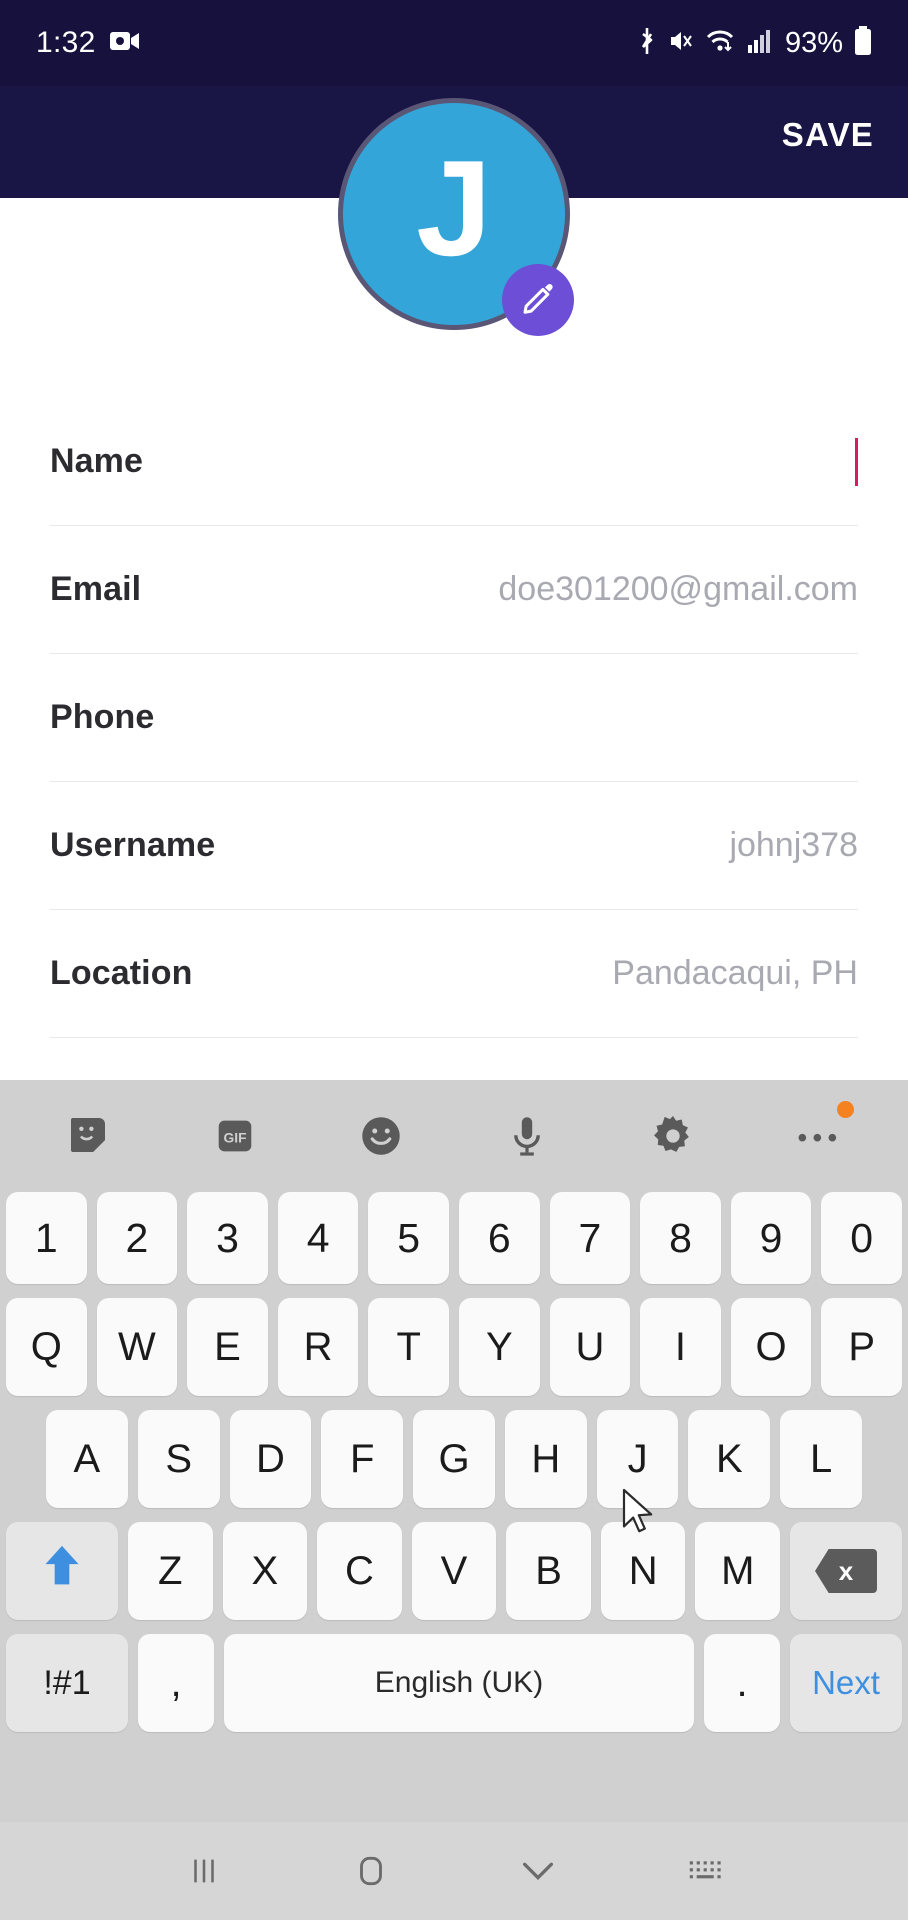  I want to click on keyboard-toolbar: GIF, so click(454, 1136).